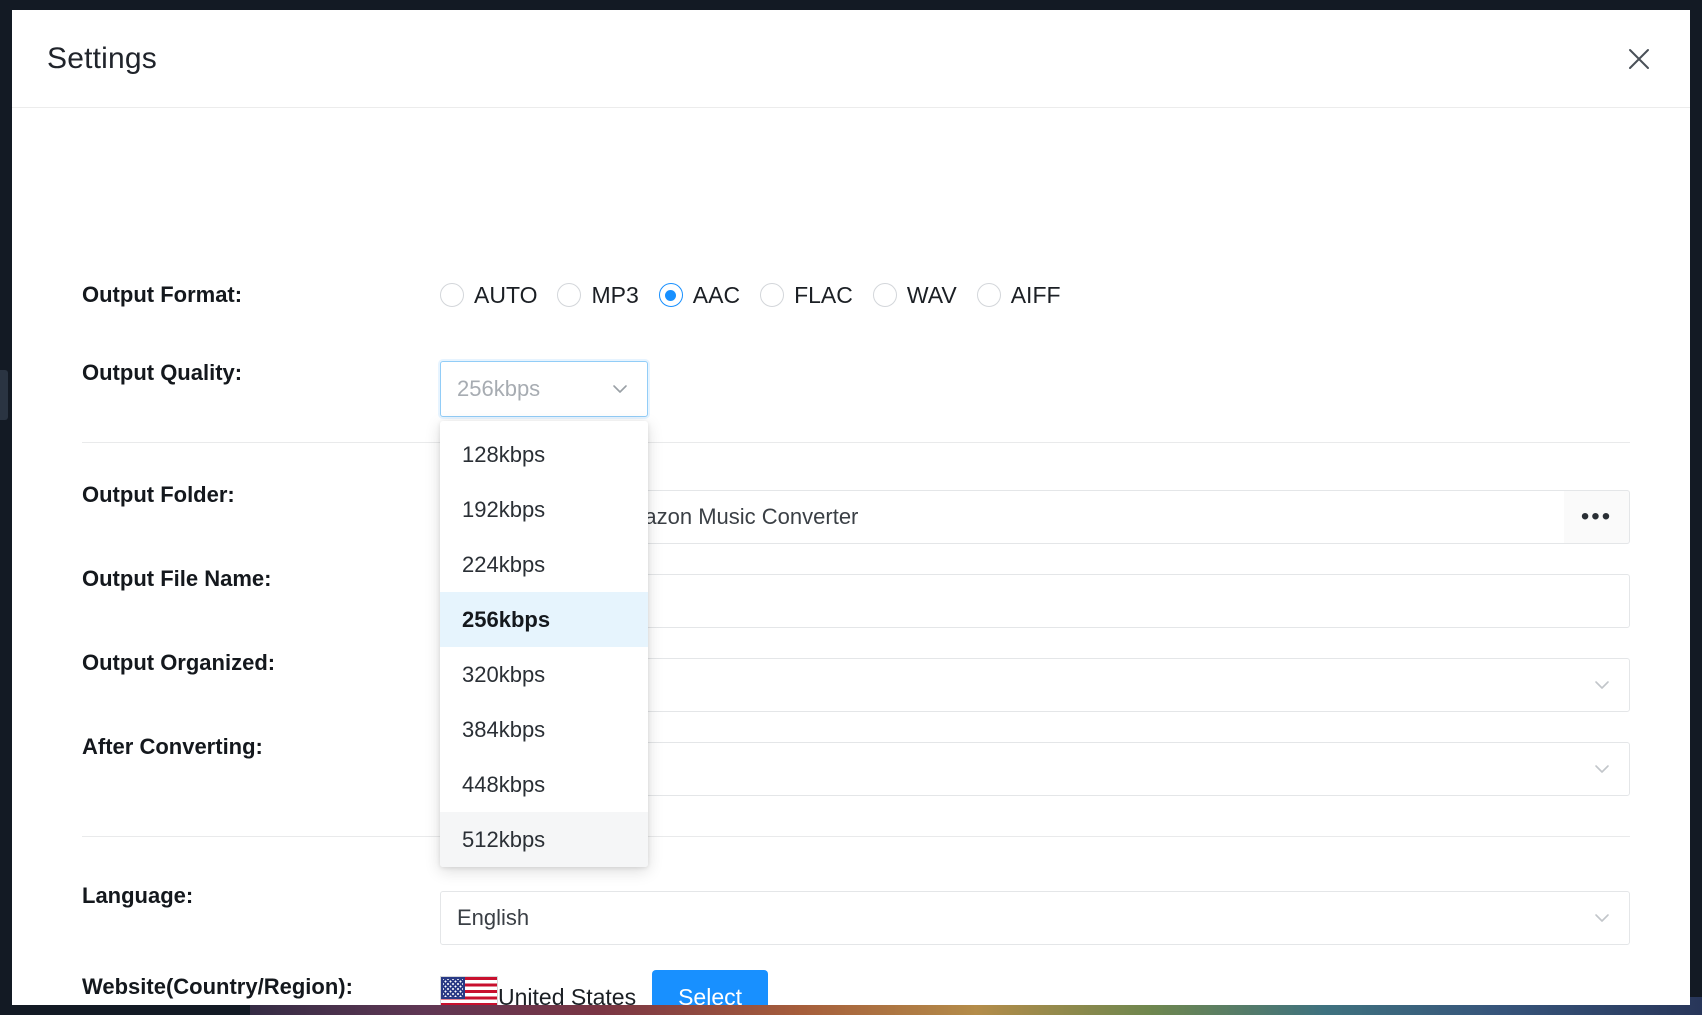  I want to click on radio-option-aiff: AIFF, so click(1018, 295).